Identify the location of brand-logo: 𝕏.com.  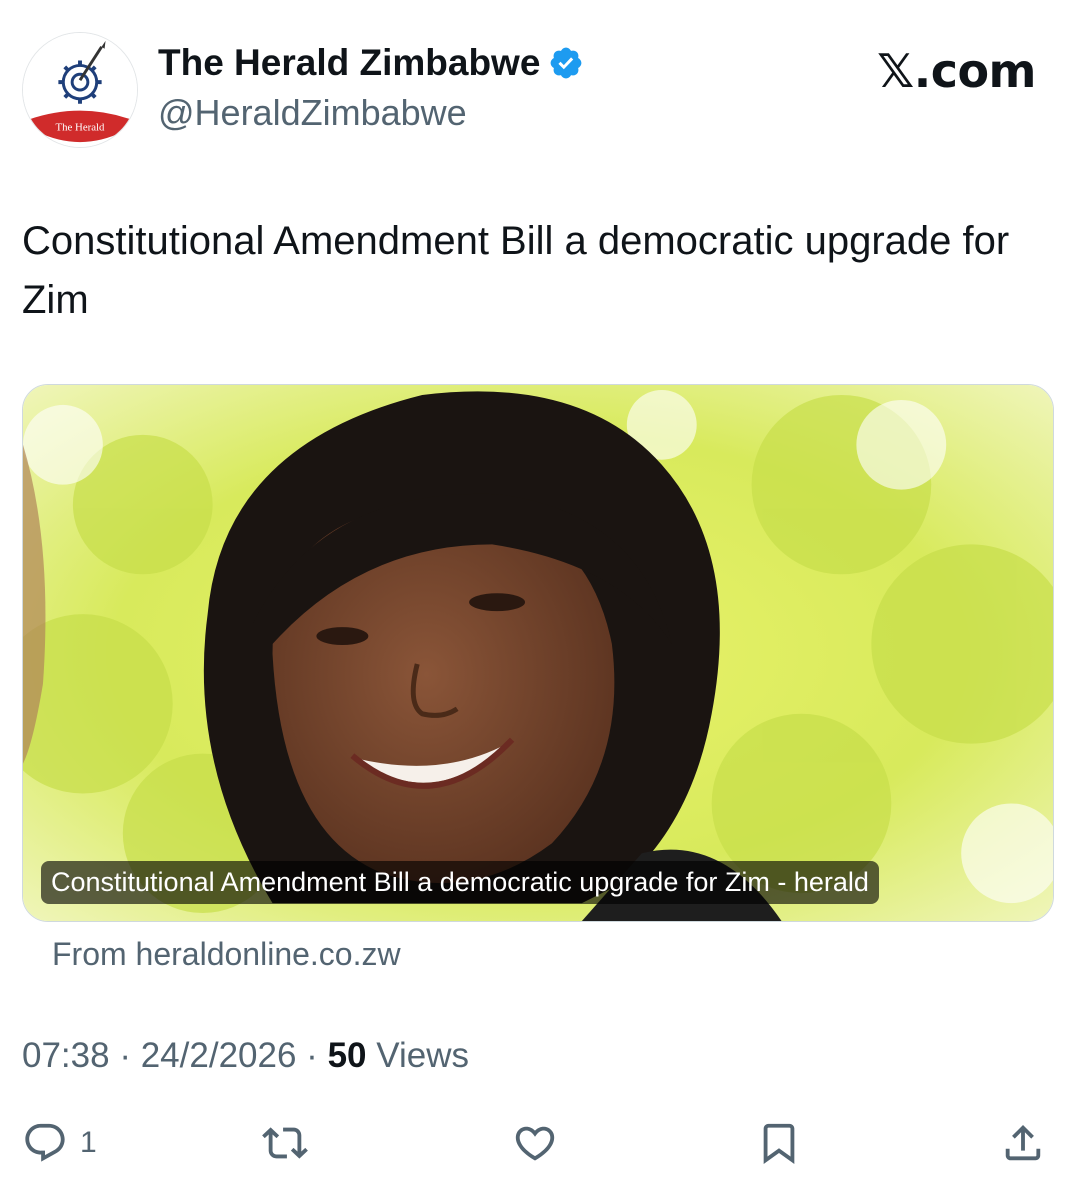
(956, 71).